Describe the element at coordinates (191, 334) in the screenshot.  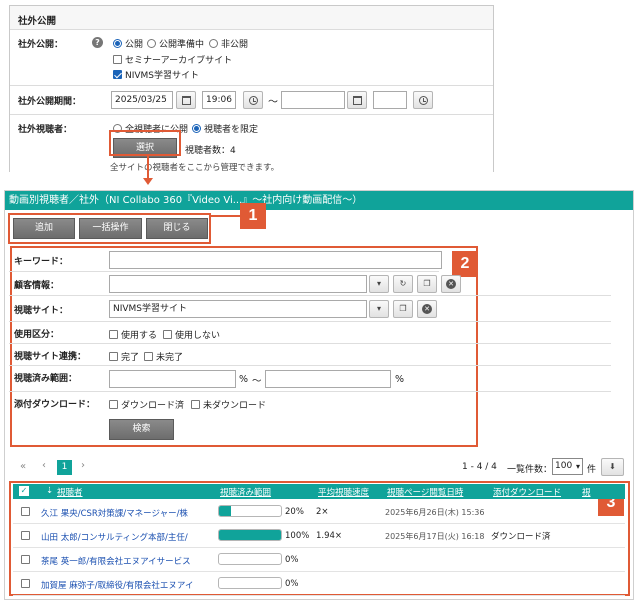
I see `usage-option-not-use: 使用しない` at that location.